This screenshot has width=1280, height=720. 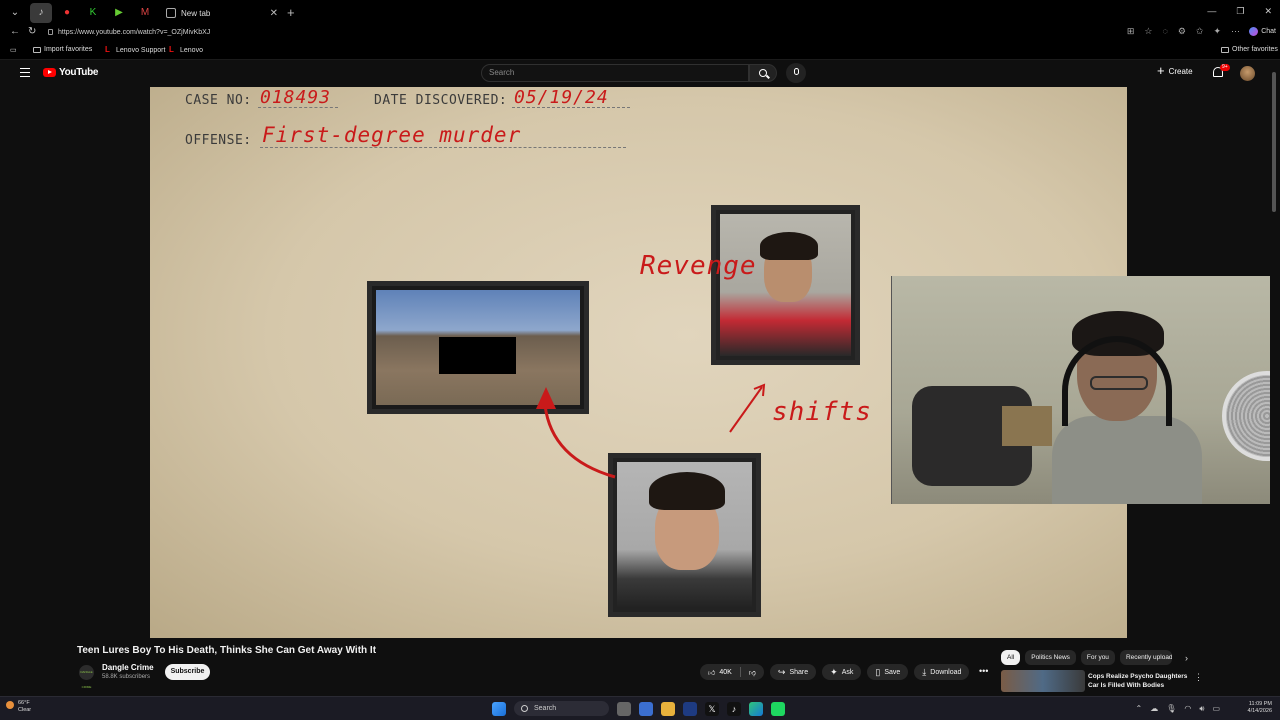 What do you see at coordinates (752, 672) in the screenshot?
I see `dislike-button: 👎︎` at bounding box center [752, 672].